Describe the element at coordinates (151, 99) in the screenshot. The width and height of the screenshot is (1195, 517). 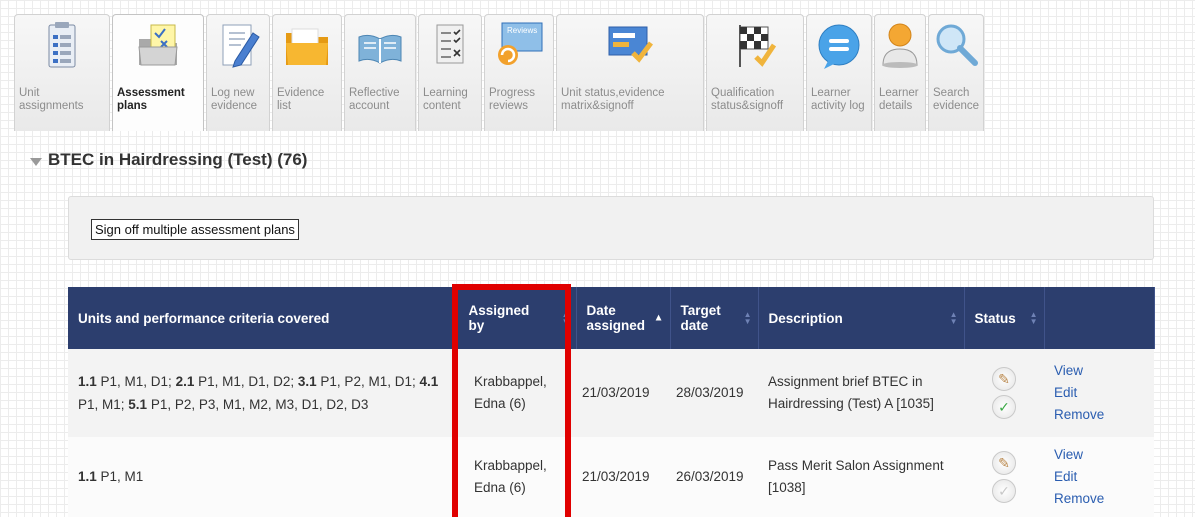
I see `tab-label: Assessment plans` at that location.